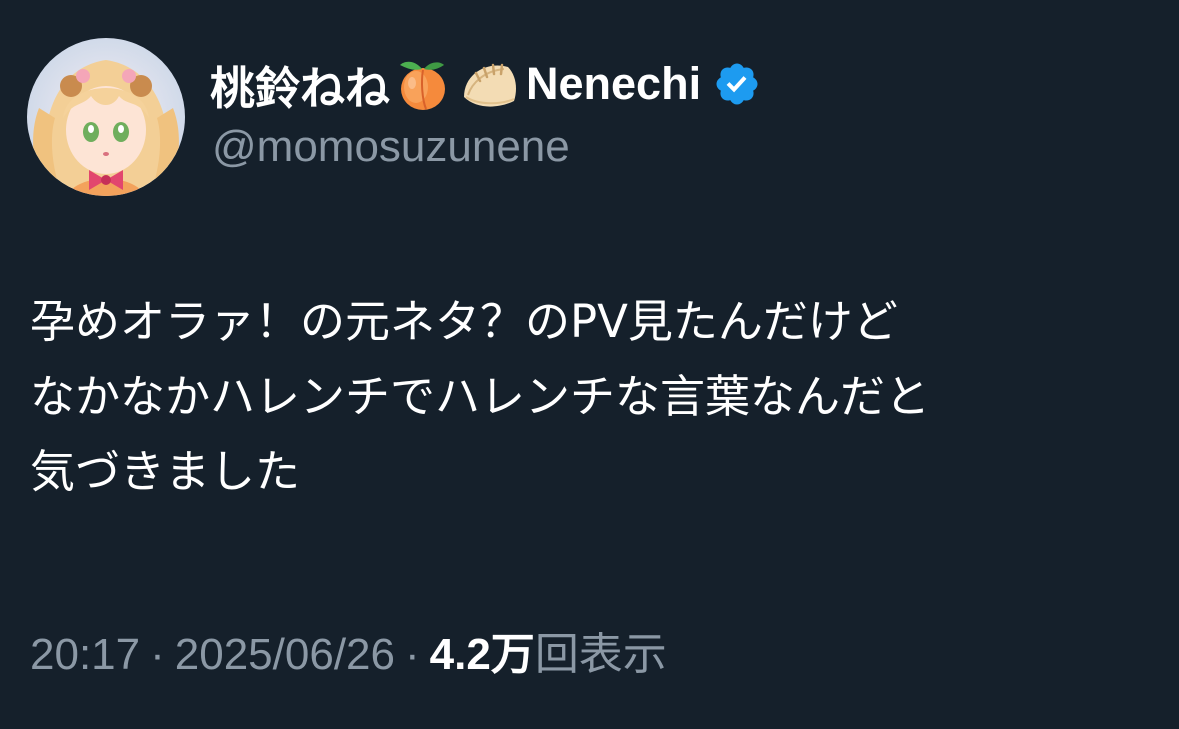 This screenshot has height=729, width=1179. Describe the element at coordinates (85, 654) in the screenshot. I see `tweet-time: 20:17` at that location.